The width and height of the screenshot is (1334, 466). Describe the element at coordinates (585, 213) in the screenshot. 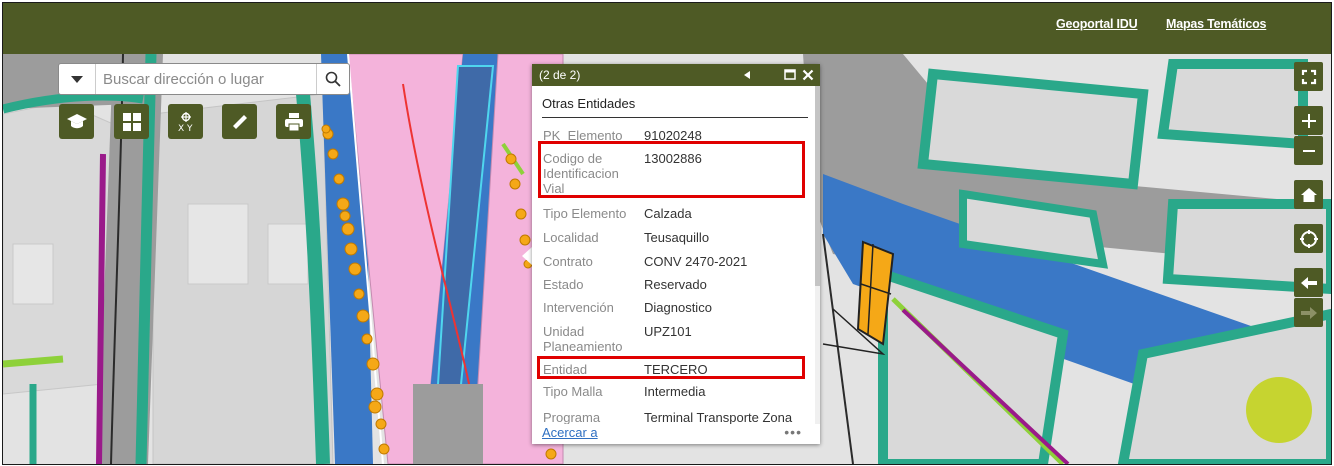

I see `attr-label-tipo-elemento: Tipo Elemento` at that location.